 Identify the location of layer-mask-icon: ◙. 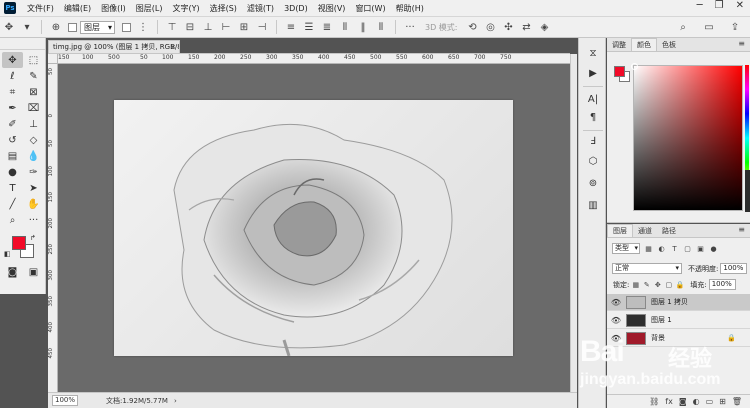
(683, 401).